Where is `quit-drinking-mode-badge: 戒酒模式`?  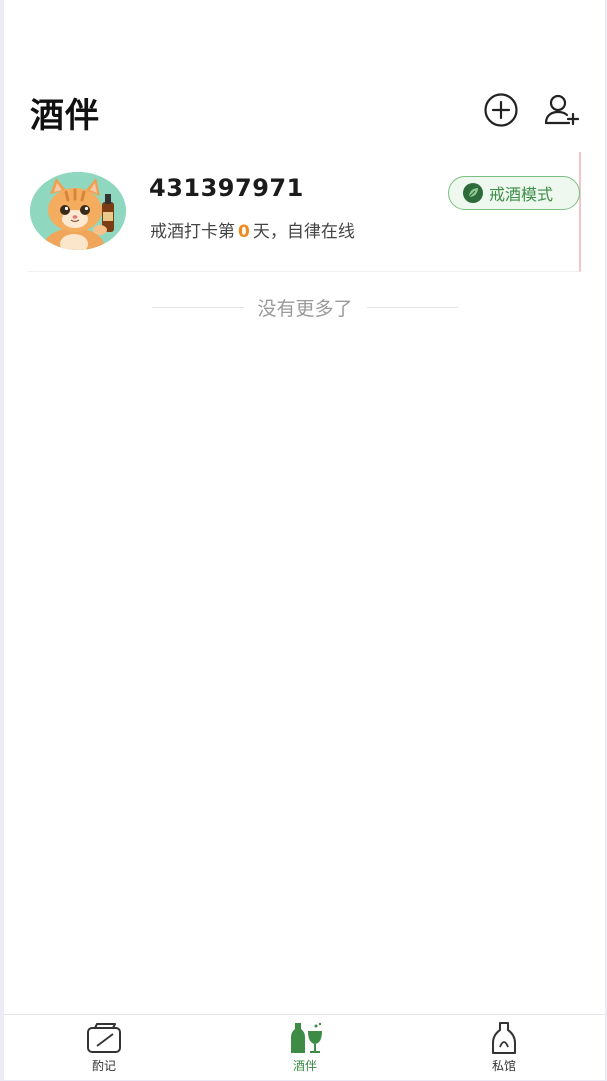
quit-drinking-mode-badge: 戒酒模式 is located at coordinates (514, 193).